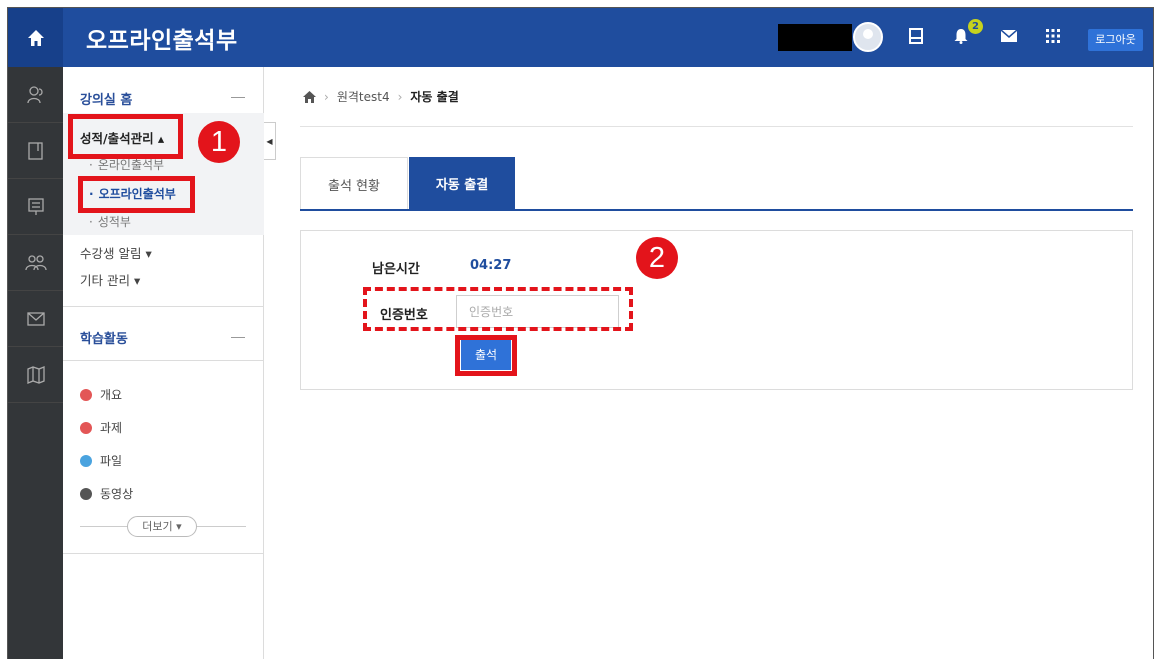  What do you see at coordinates (916, 36) in the screenshot?
I see `bookmark-icon` at bounding box center [916, 36].